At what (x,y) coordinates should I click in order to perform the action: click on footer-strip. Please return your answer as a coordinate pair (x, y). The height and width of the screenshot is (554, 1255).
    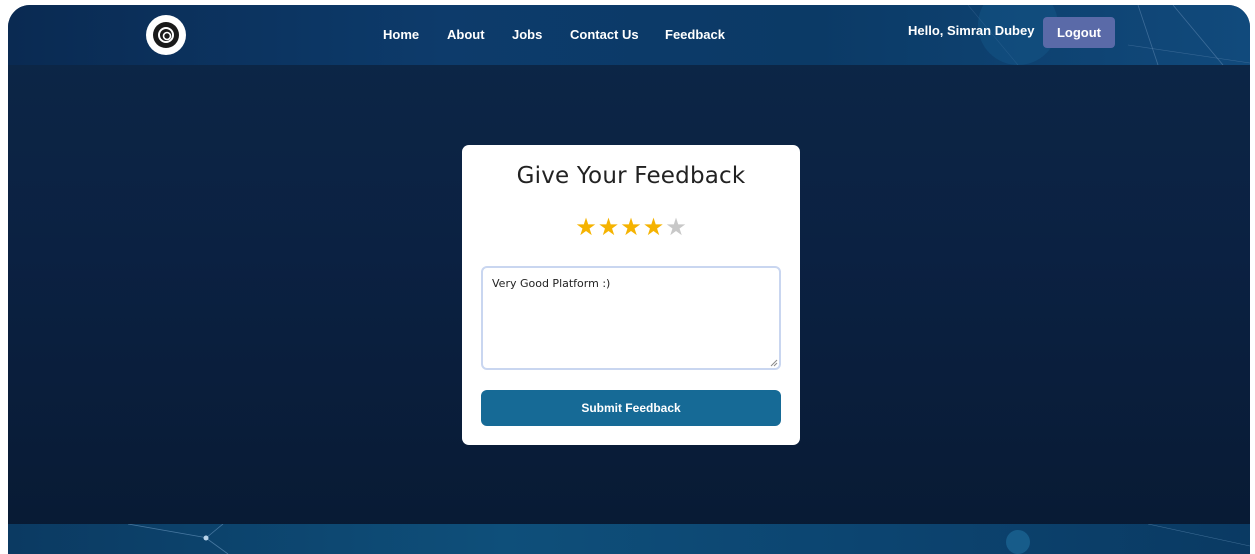
    Looking at the image, I should click on (629, 539).